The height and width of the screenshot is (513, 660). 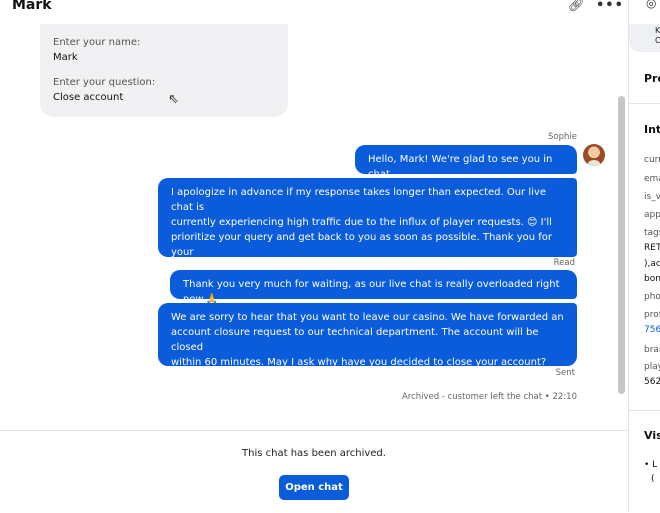 What do you see at coordinates (652, 233) in the screenshot?
I see `field-label: tags` at bounding box center [652, 233].